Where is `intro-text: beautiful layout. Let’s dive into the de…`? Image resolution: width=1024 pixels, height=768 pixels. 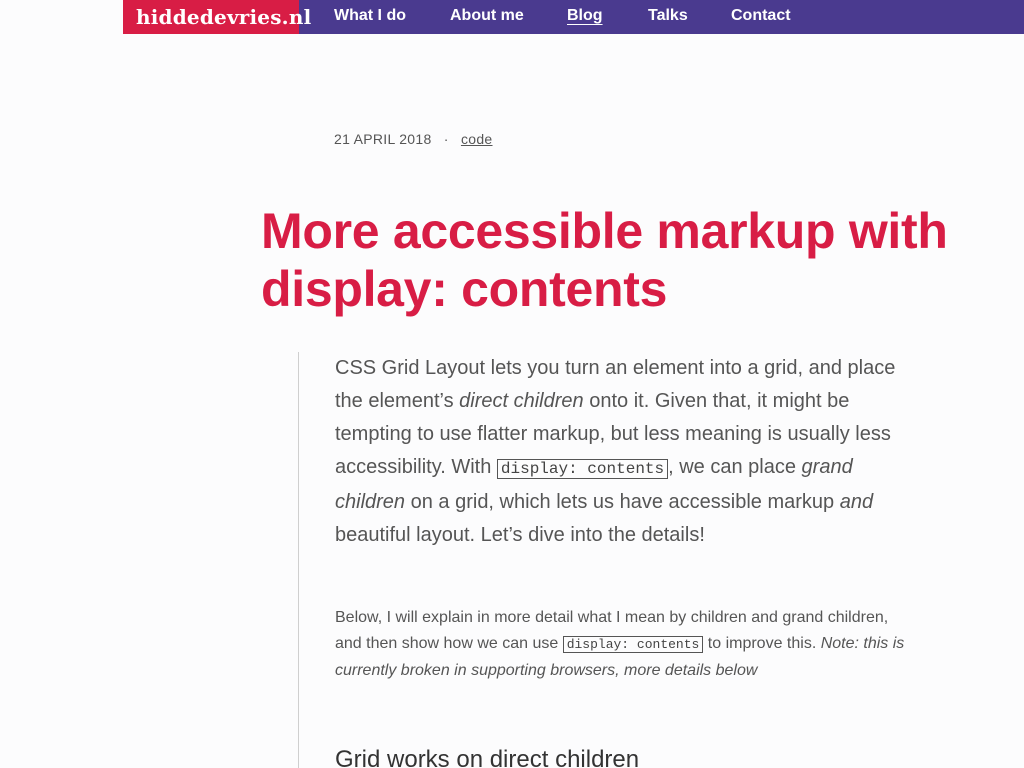
intro-text: beautiful layout. Let’s dive into the de… is located at coordinates (520, 535).